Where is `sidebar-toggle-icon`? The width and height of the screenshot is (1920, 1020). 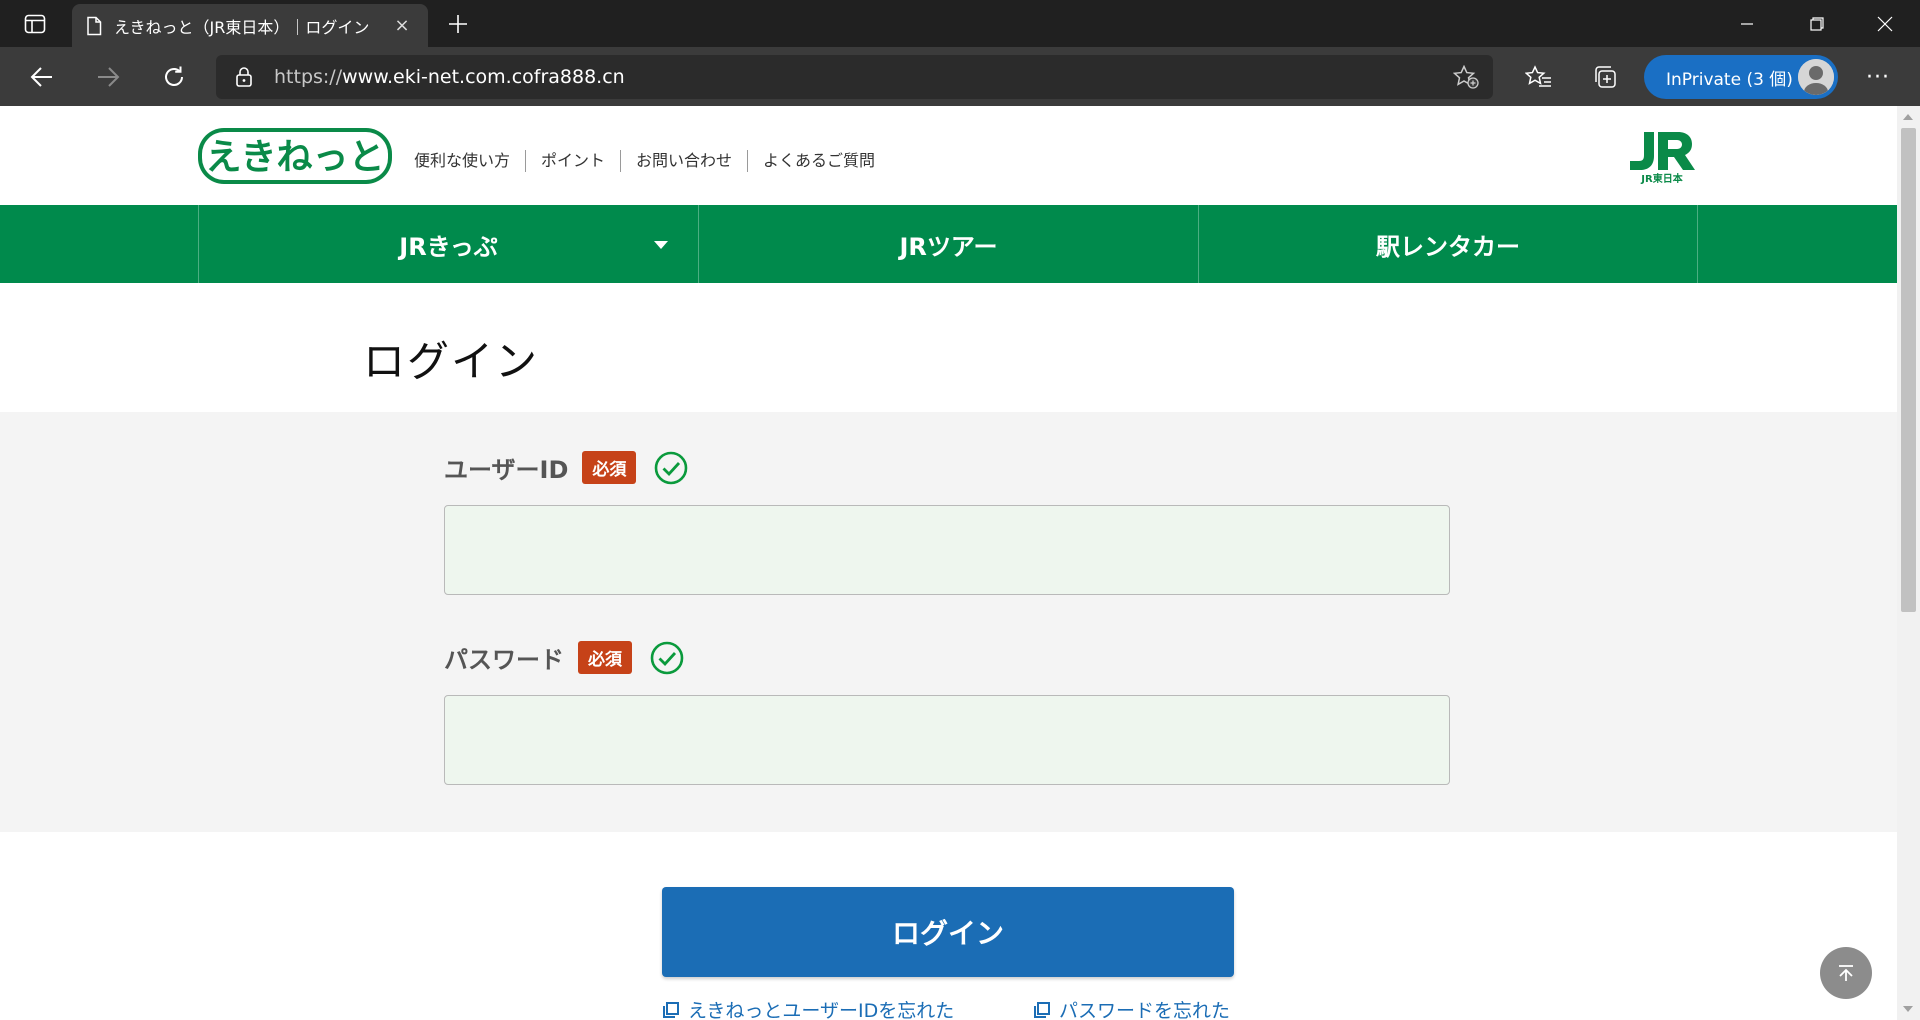
sidebar-toggle-icon is located at coordinates (35, 24).